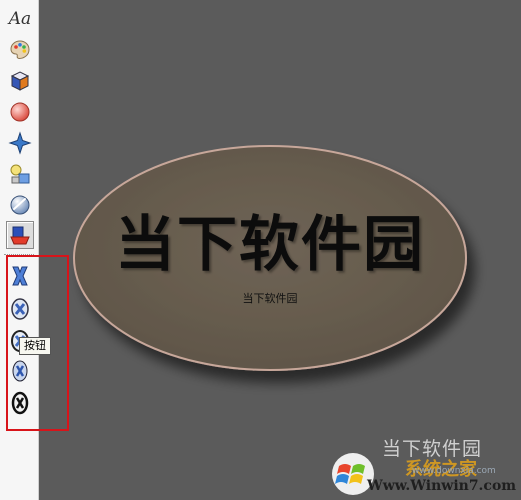  I want to click on watermark-url: Www.Winwin7.com, so click(442, 486).